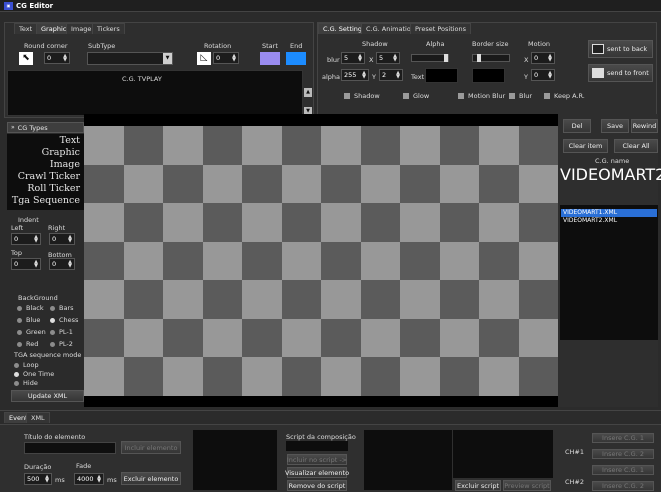  Describe the element at coordinates (16, 374) in the screenshot. I see `radio-selected-icon` at that location.